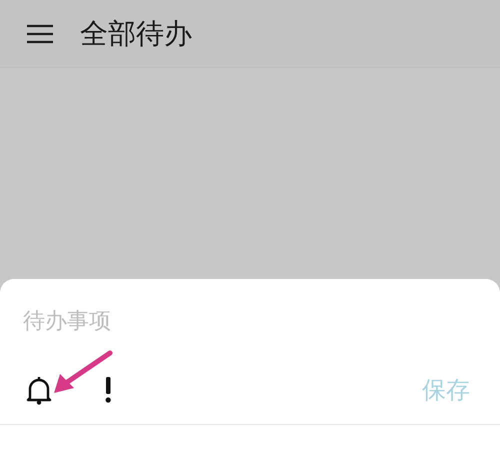 This screenshot has width=500, height=471. I want to click on todo-input-field: 待办事项, so click(173, 321).